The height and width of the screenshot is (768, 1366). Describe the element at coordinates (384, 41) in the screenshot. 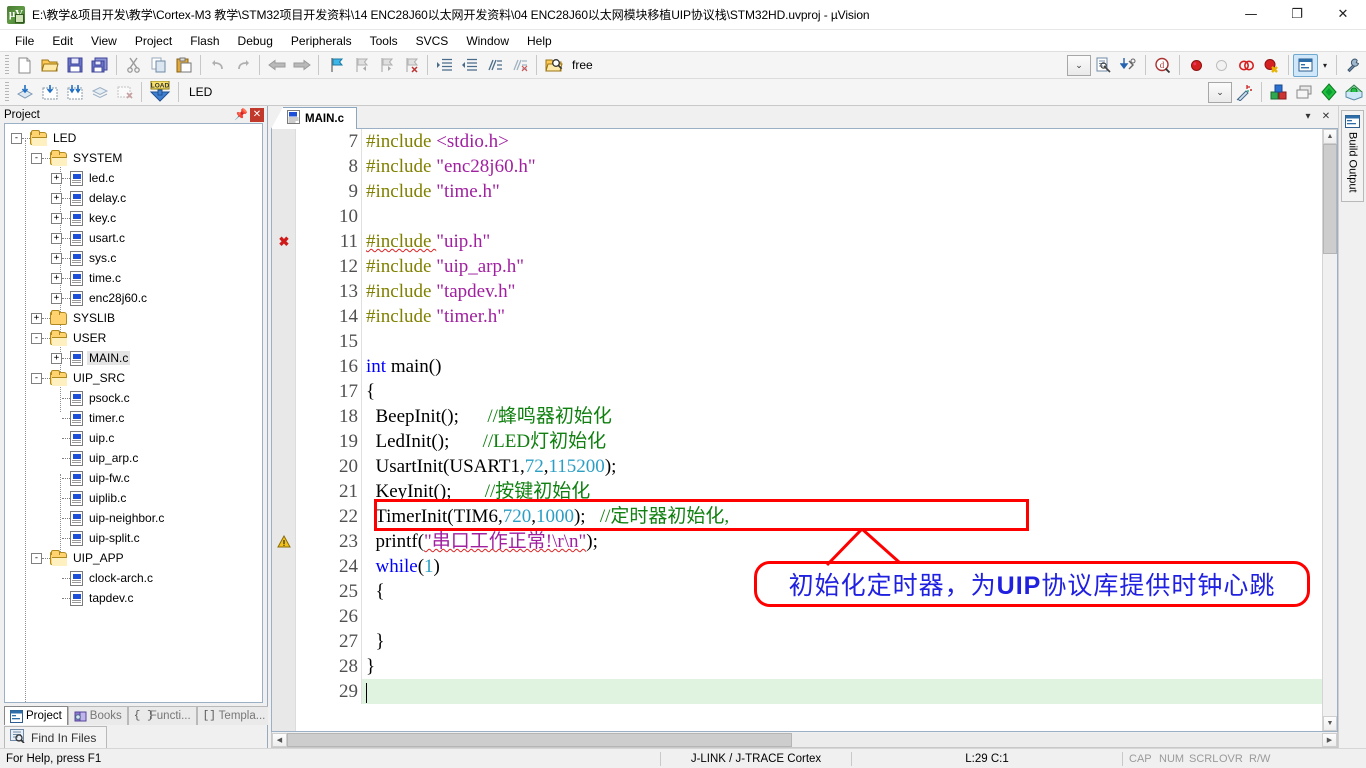

I see `menu-tools: Tools` at that location.